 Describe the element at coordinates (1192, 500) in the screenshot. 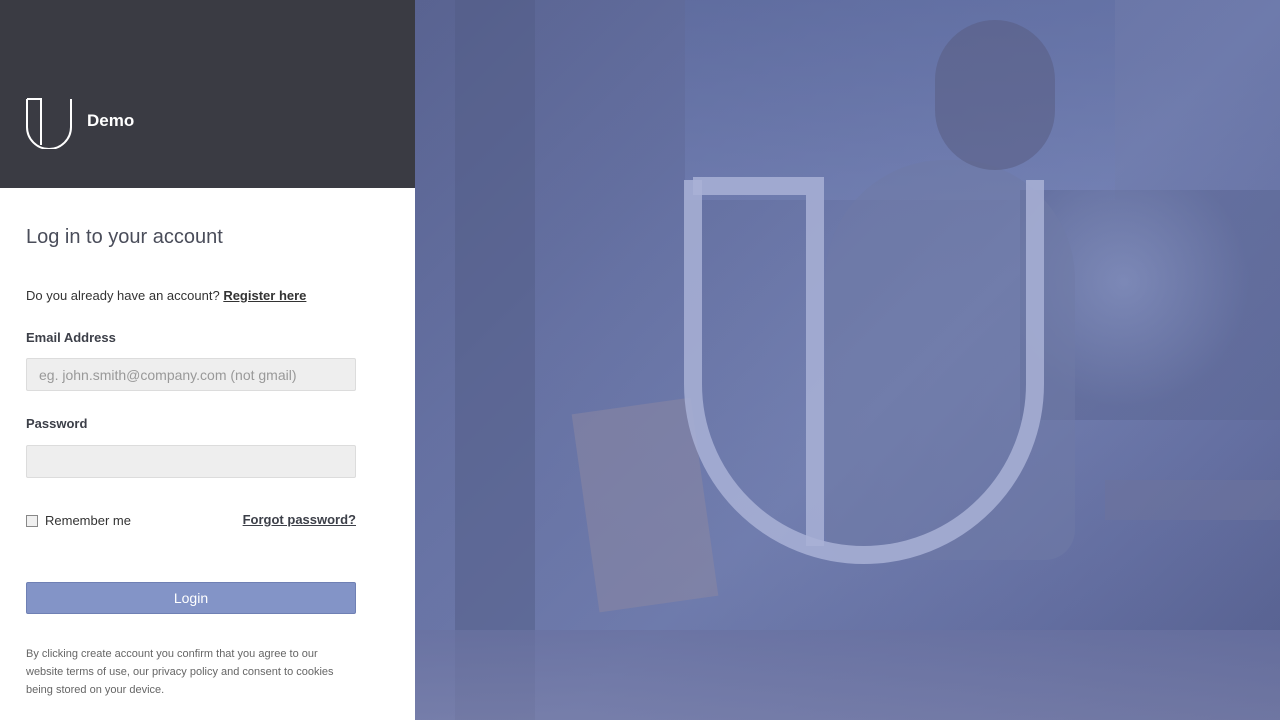

I see `background-table` at that location.